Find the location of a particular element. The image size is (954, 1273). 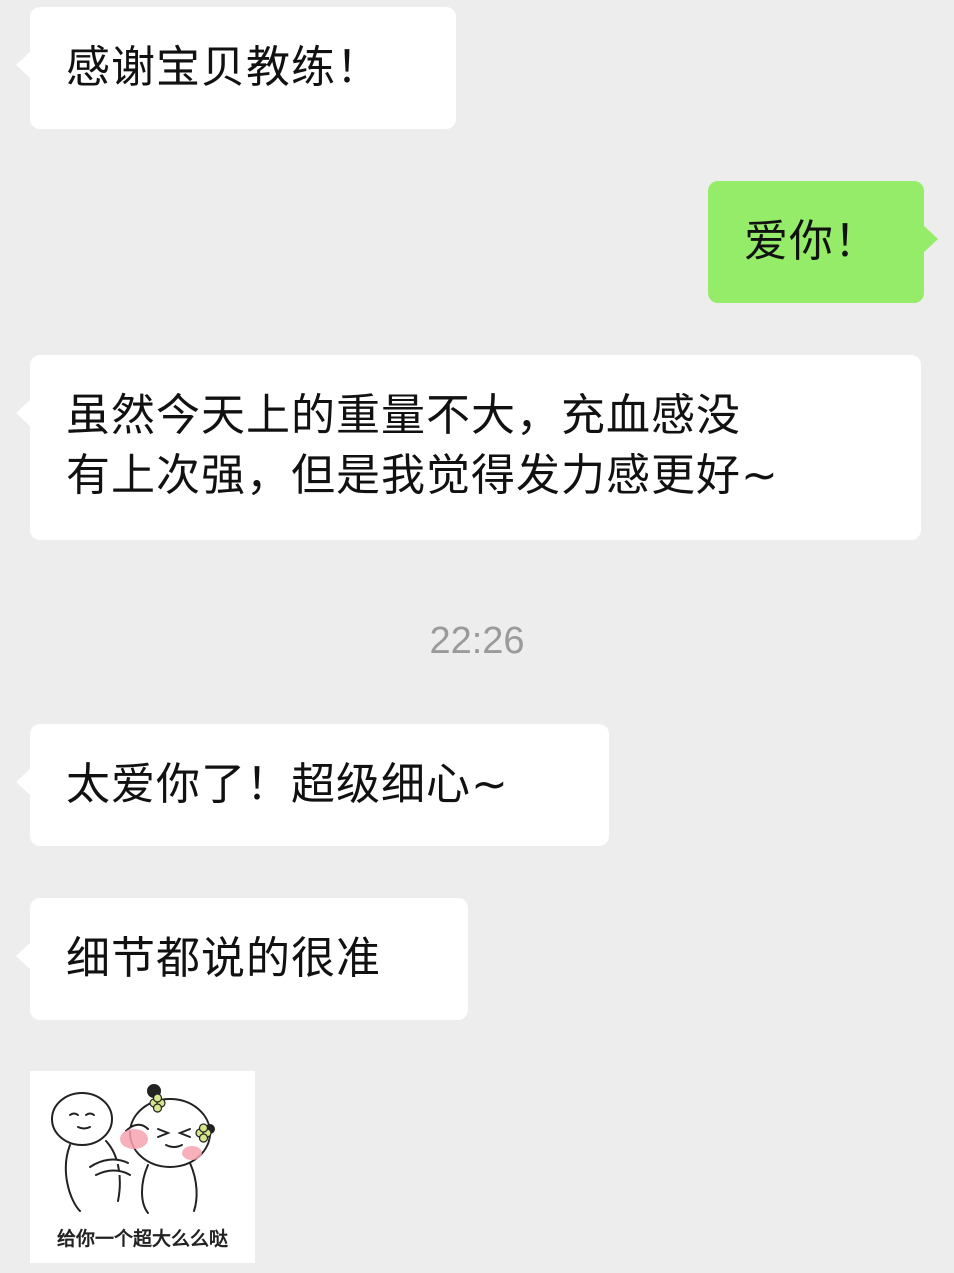

message-bubble-incoming: 感谢宝贝教练！ is located at coordinates (236, 68).